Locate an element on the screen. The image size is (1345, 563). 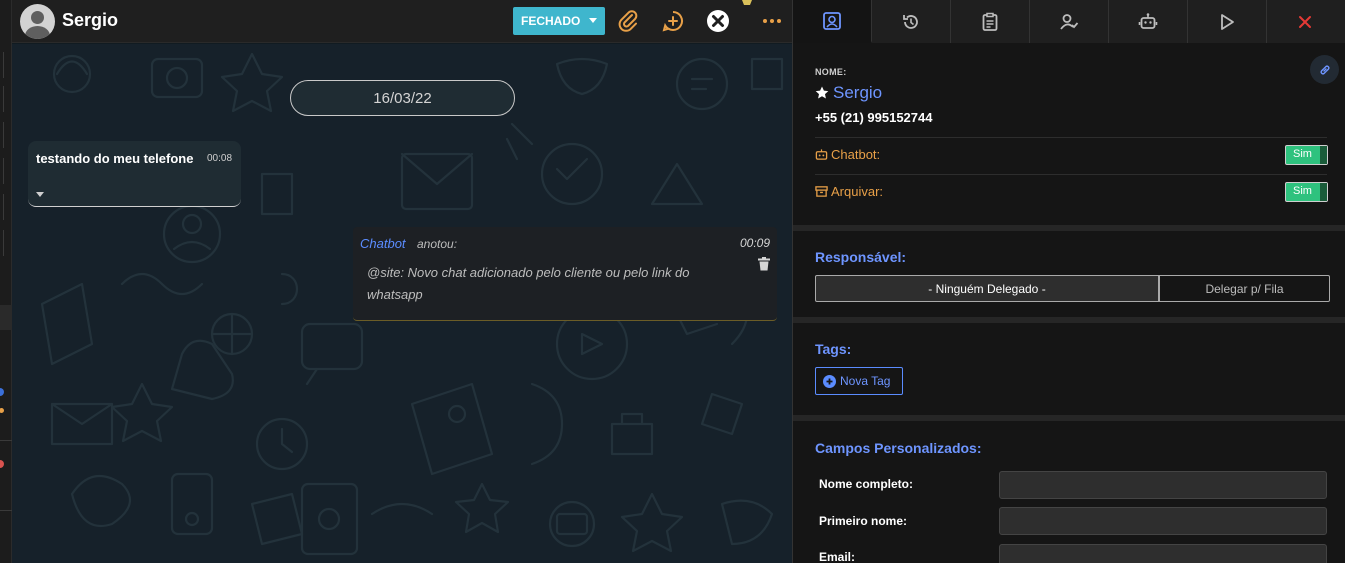
date-label: 16/03/22 is located at coordinates (402, 98).